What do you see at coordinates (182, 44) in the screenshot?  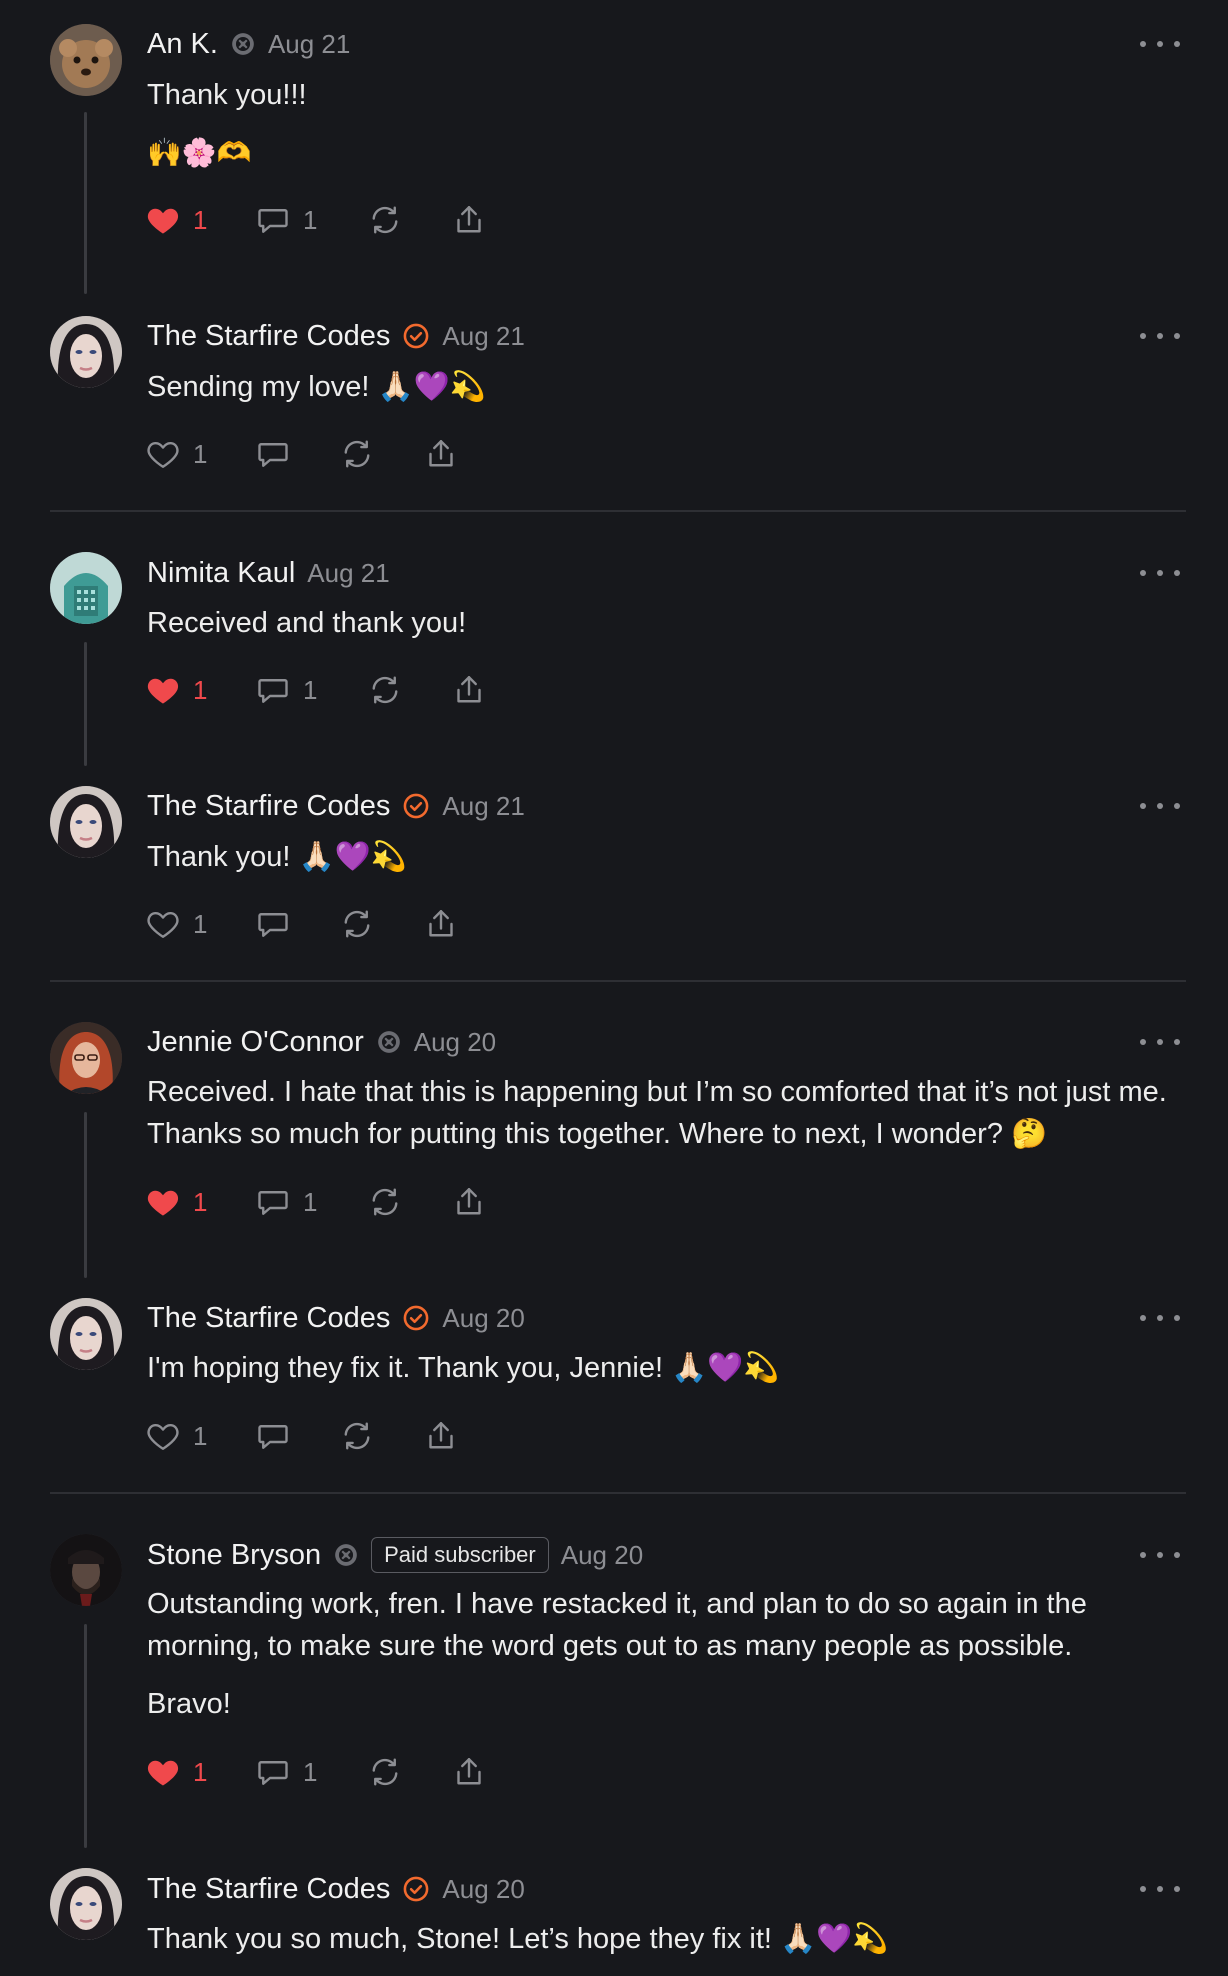 I see `commenter-name: An K.` at bounding box center [182, 44].